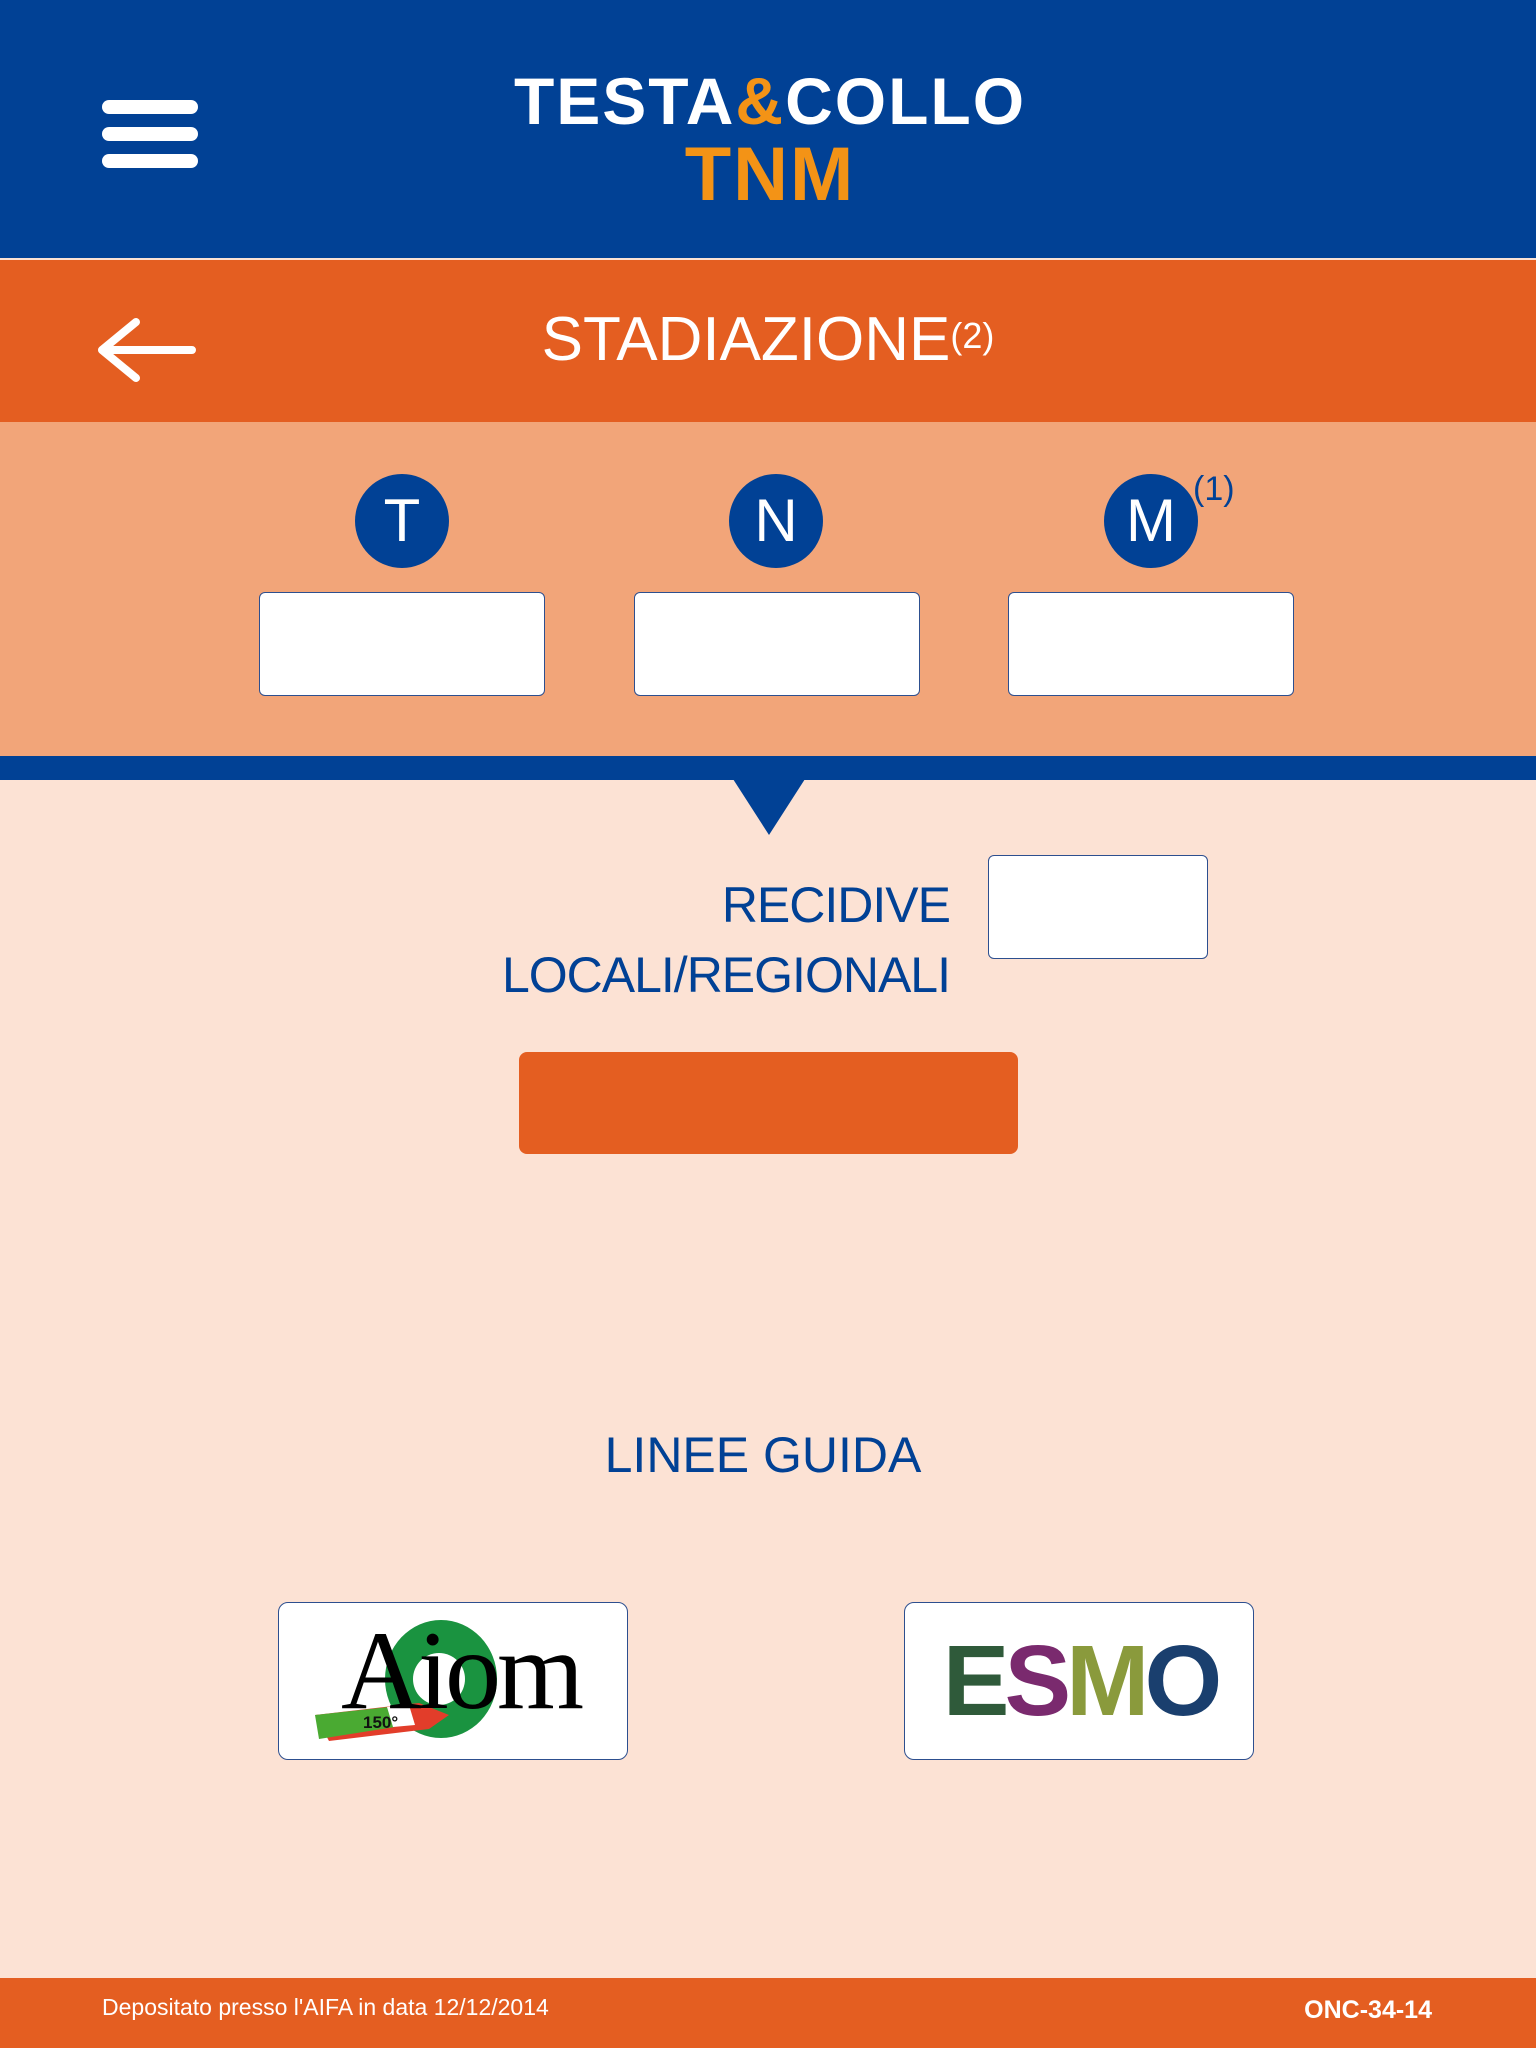 This screenshot has width=1536, height=2048. I want to click on m-footnote: (1), so click(1214, 489).